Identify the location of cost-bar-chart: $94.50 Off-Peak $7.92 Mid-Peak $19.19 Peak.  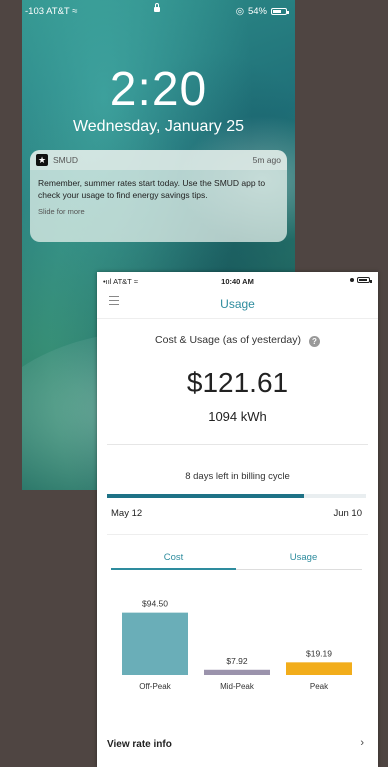
(237, 645).